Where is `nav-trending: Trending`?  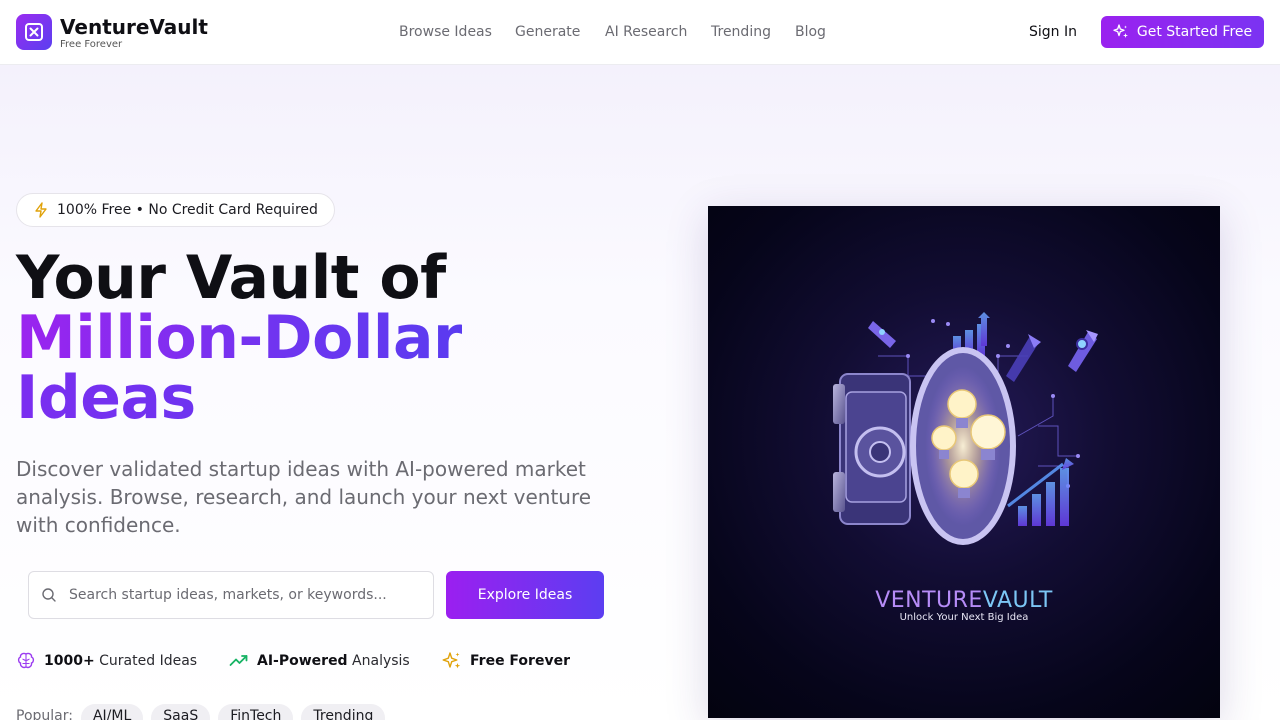 nav-trending: Trending is located at coordinates (741, 32).